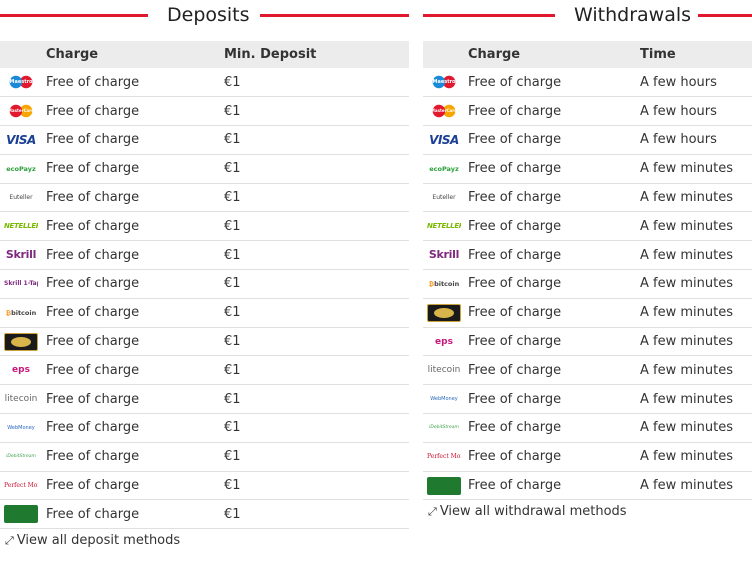 The image size is (752, 568). I want to click on bitcoin-logo: ₿bitcoin, so click(444, 283).